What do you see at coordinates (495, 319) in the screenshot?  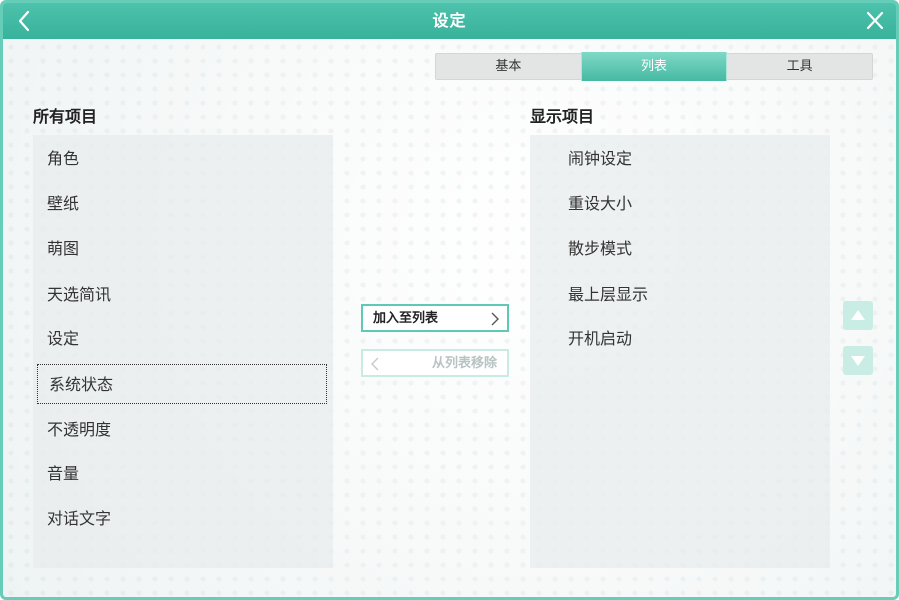 I see `chevron-right-icon` at bounding box center [495, 319].